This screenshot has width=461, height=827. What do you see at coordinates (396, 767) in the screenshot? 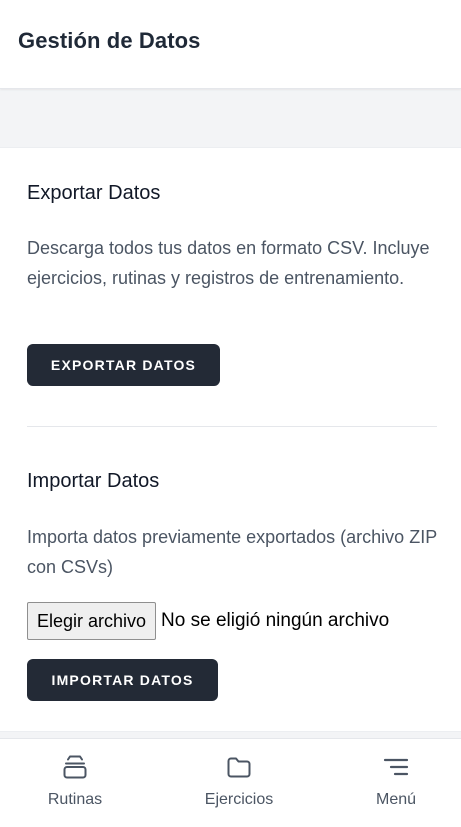
I see `menu-icon` at bounding box center [396, 767].